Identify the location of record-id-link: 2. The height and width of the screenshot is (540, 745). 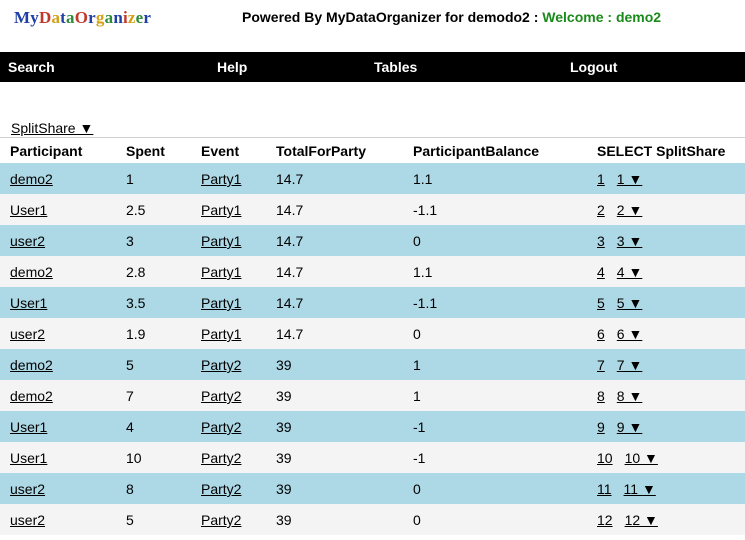
(601, 210).